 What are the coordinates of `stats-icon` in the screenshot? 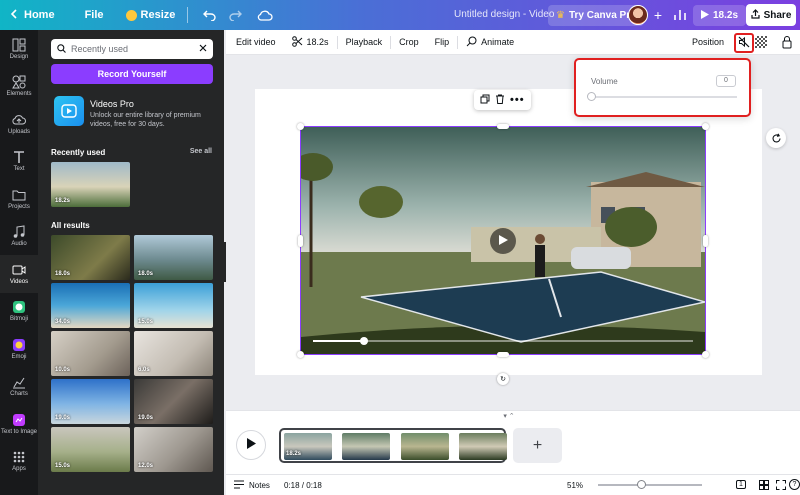 It's located at (680, 15).